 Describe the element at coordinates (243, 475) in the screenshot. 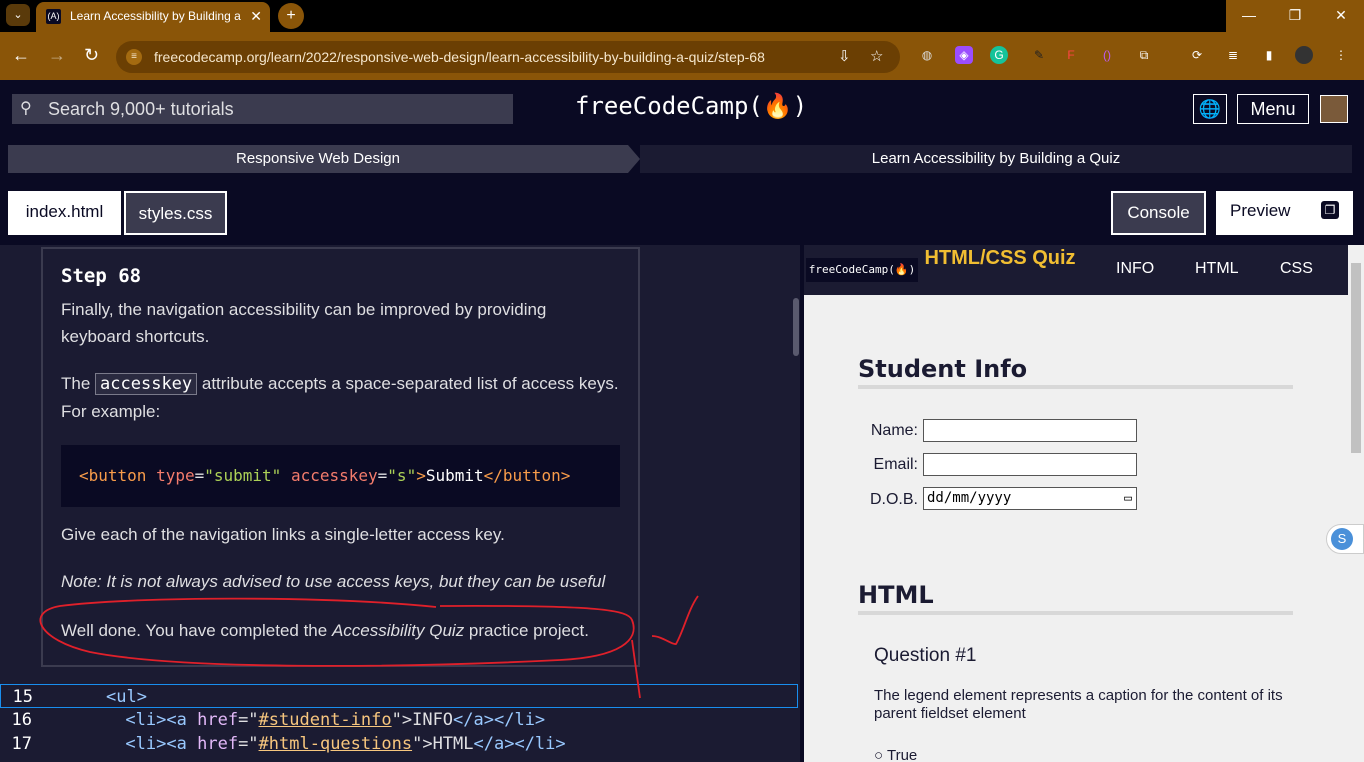

I see `ex-val1: "submit"` at that location.